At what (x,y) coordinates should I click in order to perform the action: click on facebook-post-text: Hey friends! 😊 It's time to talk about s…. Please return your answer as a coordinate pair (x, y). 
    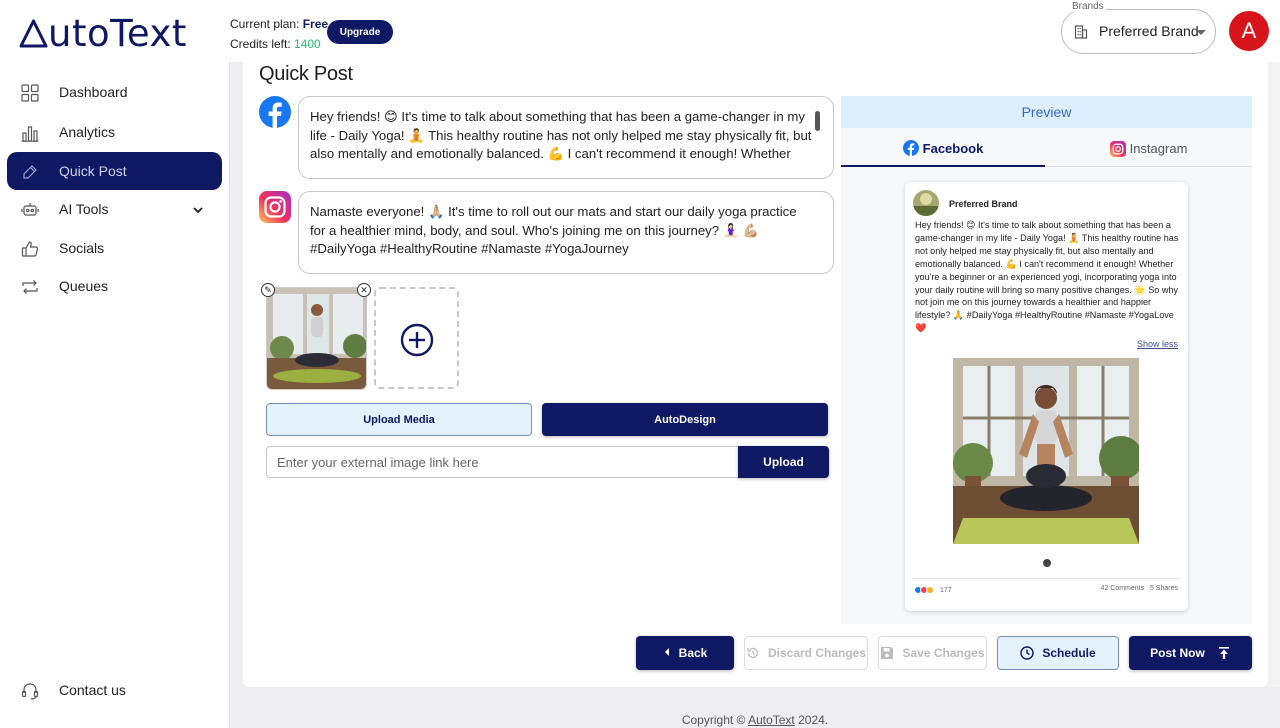
    Looking at the image, I should click on (561, 135).